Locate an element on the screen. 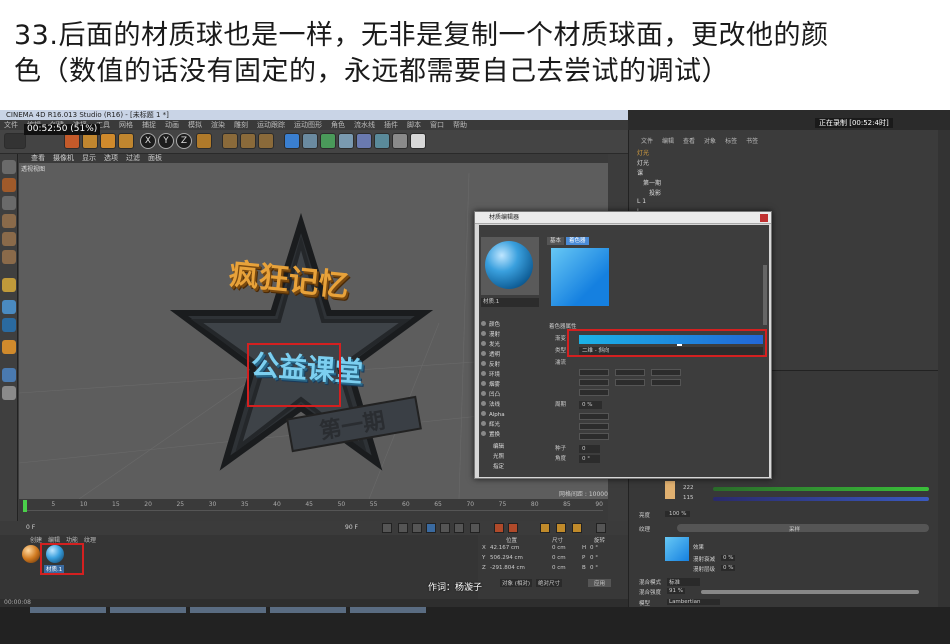 The image size is (950, 644). viewport-menu-item: 摄像机 is located at coordinates (63, 158).